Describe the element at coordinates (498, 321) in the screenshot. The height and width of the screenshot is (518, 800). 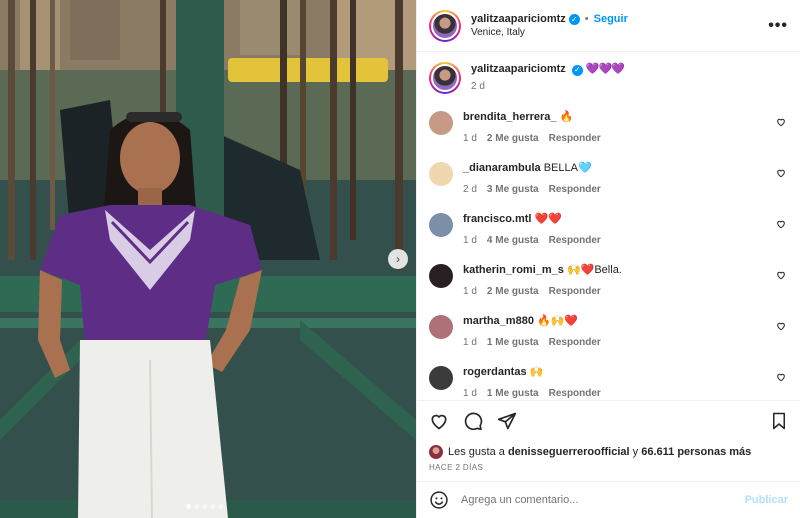
I see `commenter-username: martha_m880` at that location.